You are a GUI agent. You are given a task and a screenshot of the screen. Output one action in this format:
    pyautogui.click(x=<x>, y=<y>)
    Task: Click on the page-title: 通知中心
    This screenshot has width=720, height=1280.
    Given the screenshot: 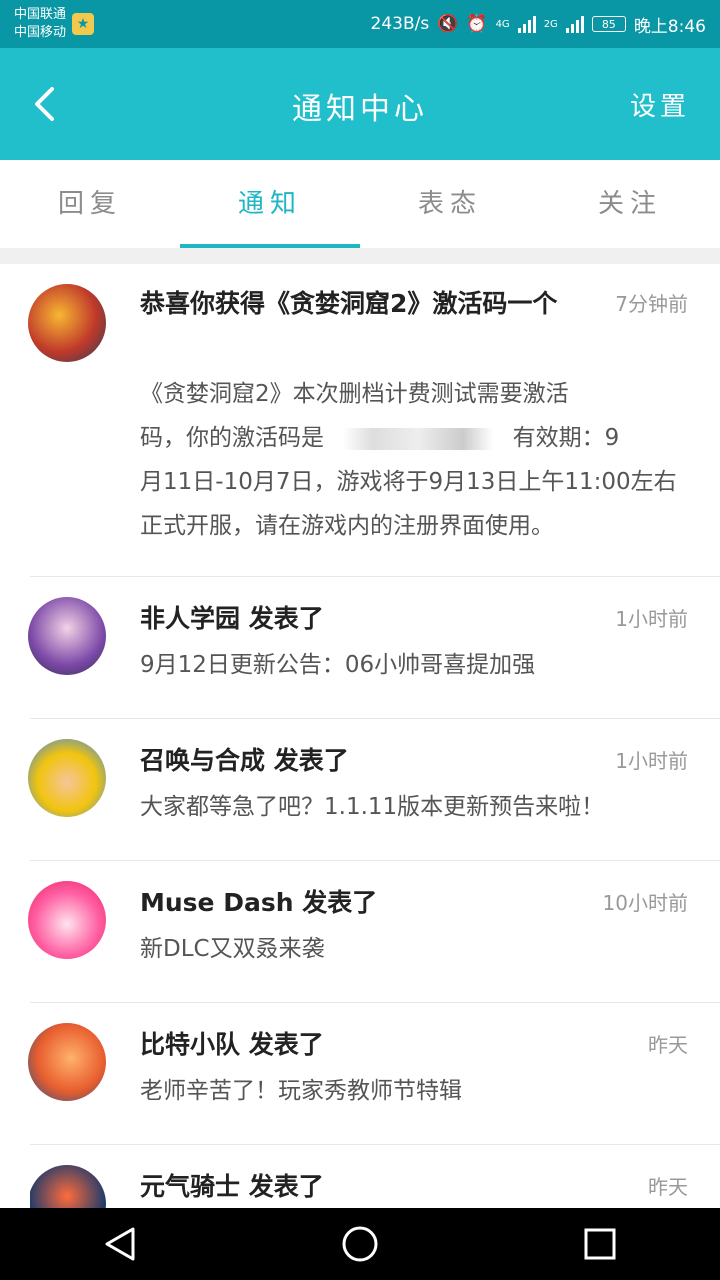 What is the action you would take?
    pyautogui.click(x=360, y=109)
    